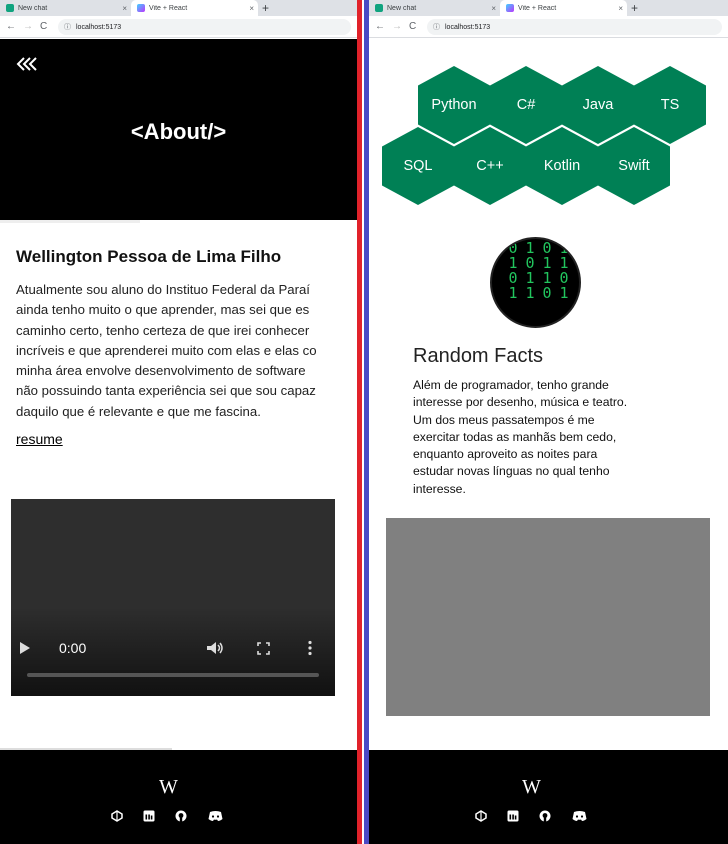 This screenshot has width=728, height=844. Describe the element at coordinates (530, 270) in the screenshot. I see `binary-column: 1 0 1 1` at that location.